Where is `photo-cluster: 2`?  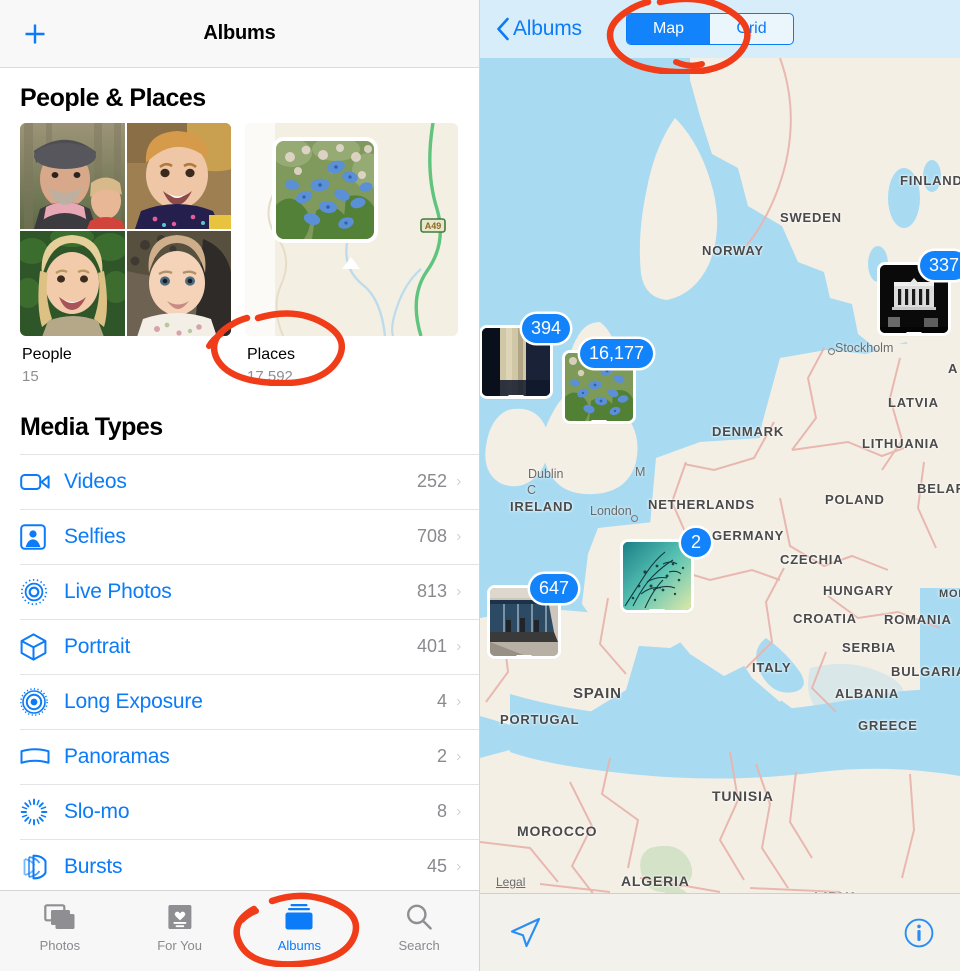
photo-cluster: 2 is located at coordinates (667, 569).